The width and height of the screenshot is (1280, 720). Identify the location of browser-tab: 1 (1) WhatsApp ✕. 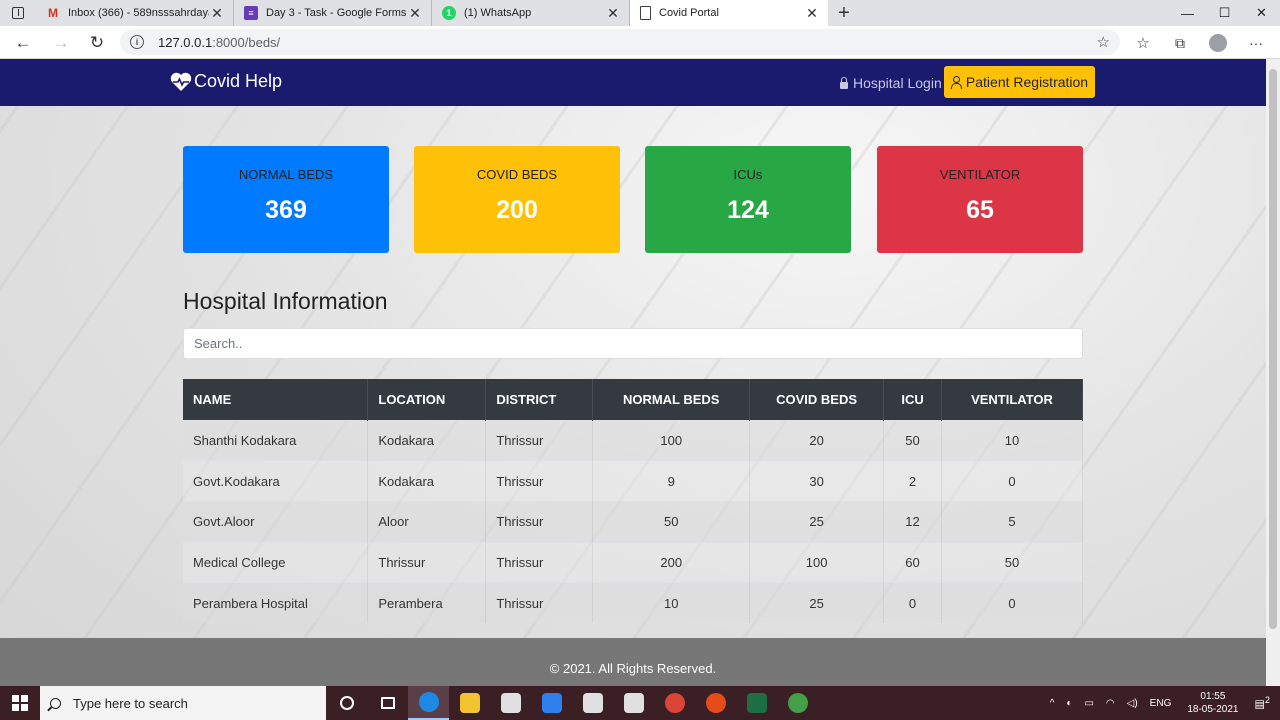
(531, 13).